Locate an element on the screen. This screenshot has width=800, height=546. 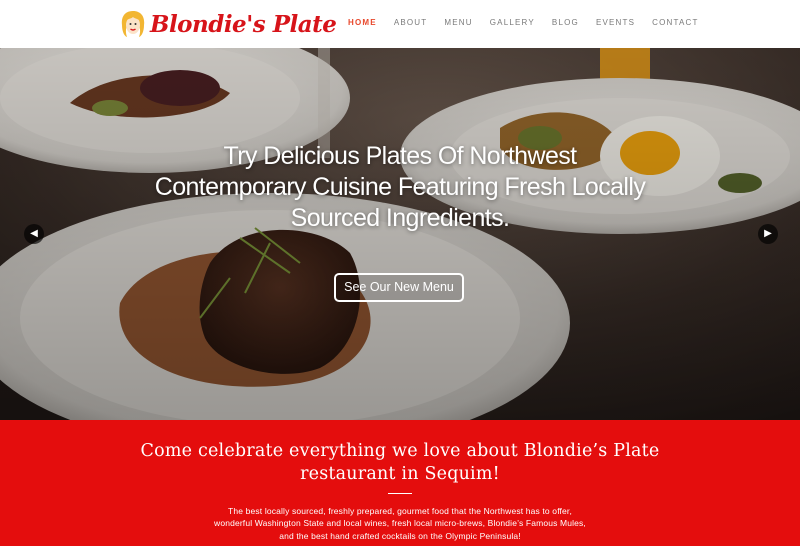
slider-prev-button: ◀ is located at coordinates (34, 234).